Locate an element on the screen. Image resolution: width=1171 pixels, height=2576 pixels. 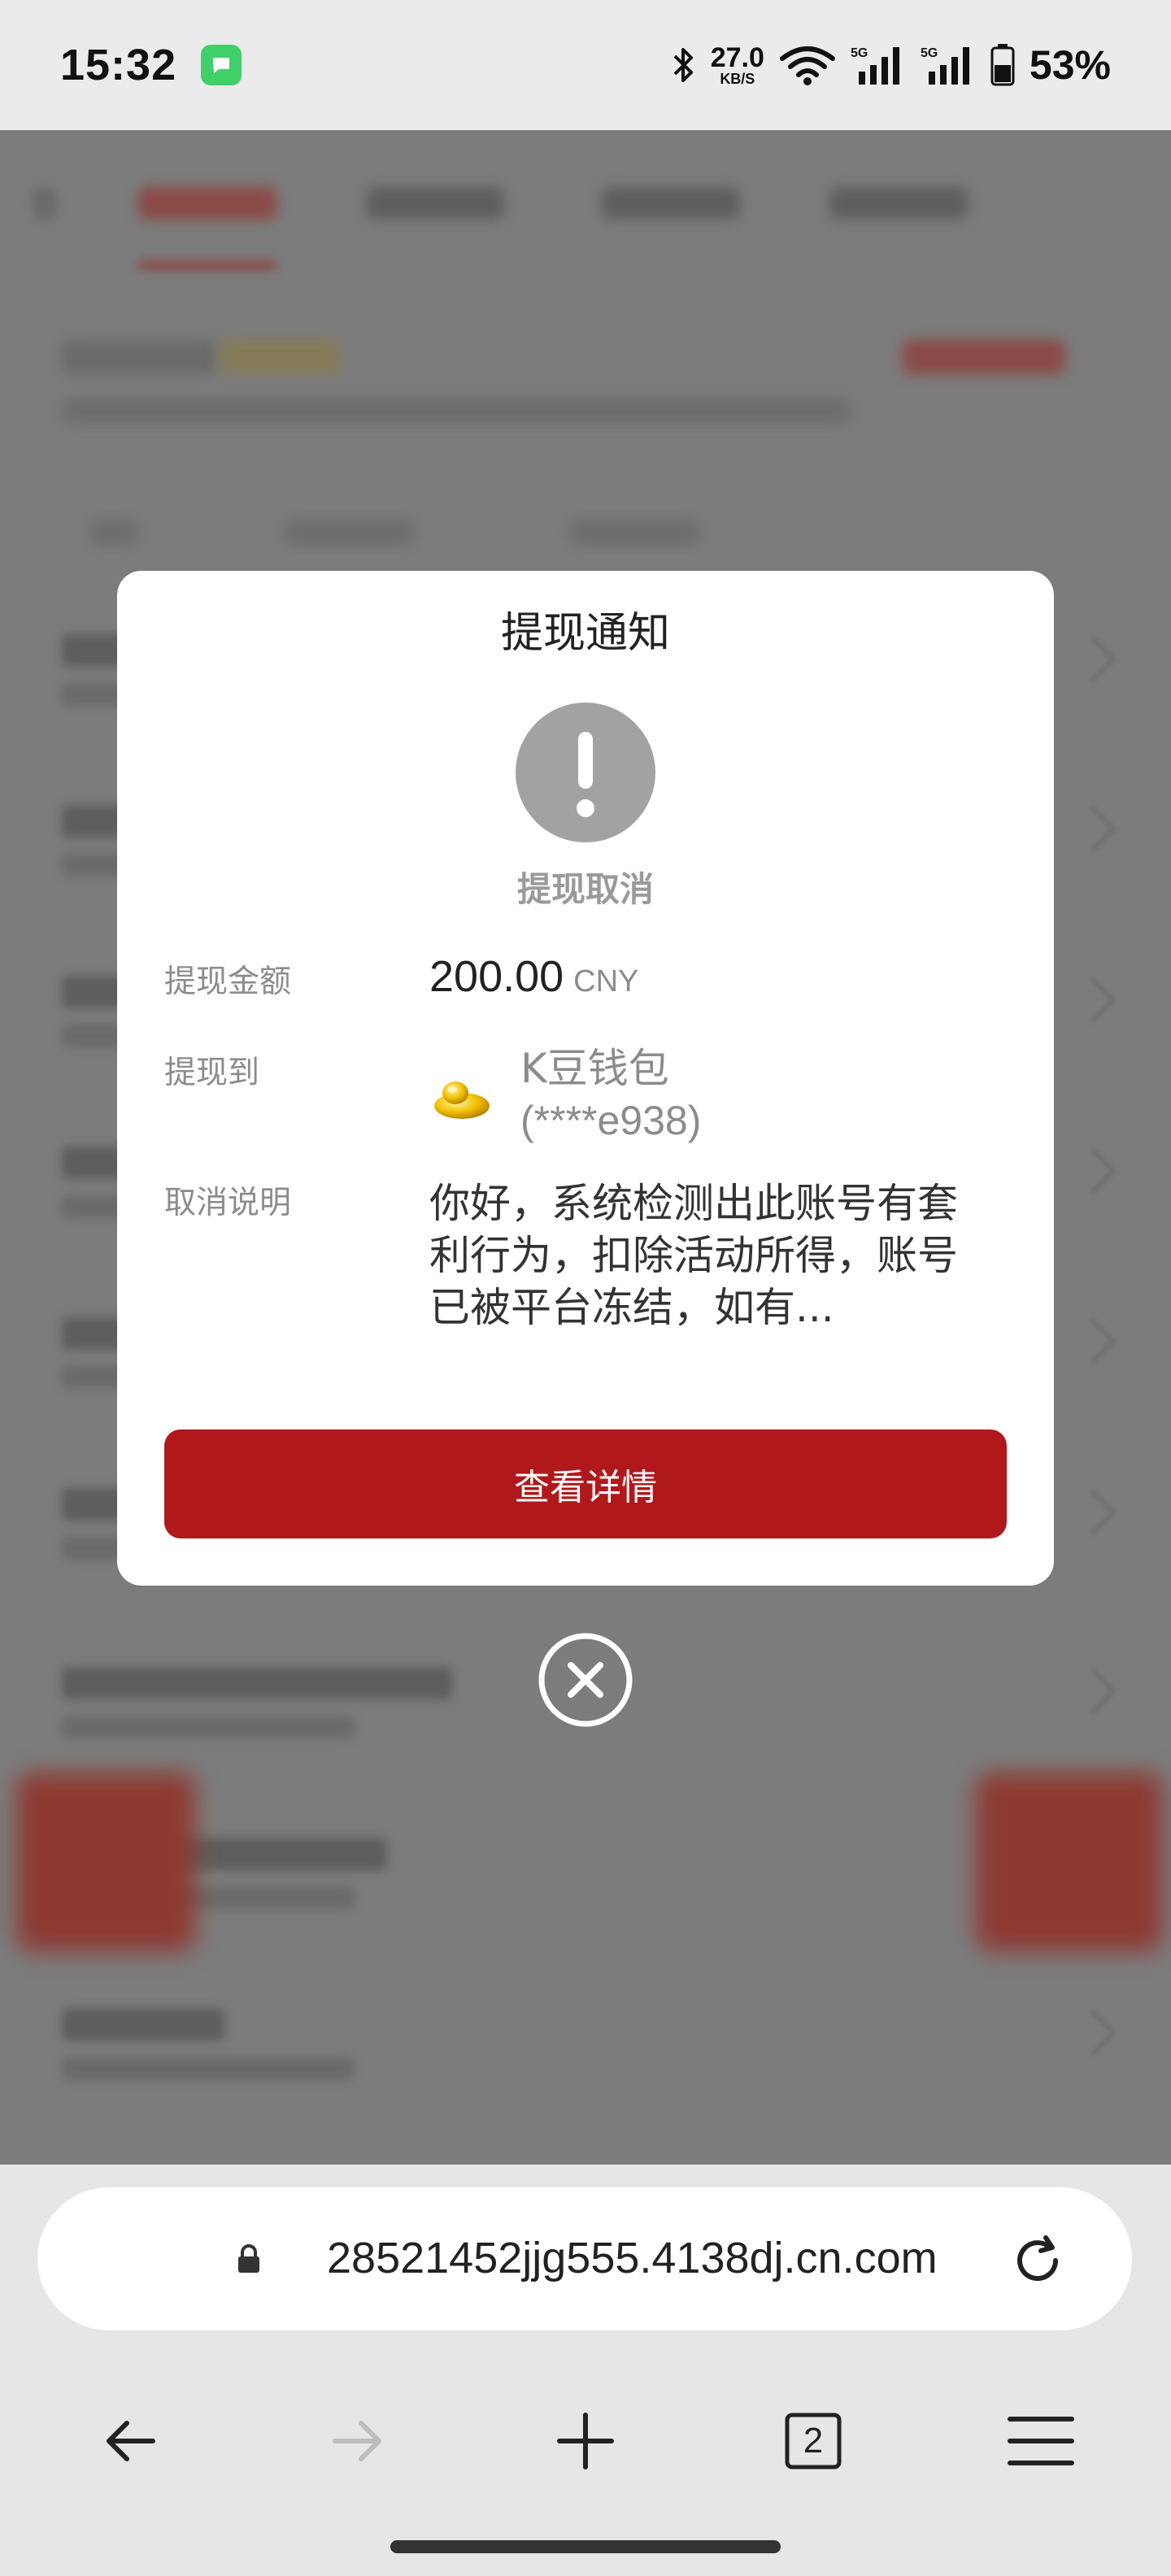
wallet-account: (****e938) is located at coordinates (611, 1121).